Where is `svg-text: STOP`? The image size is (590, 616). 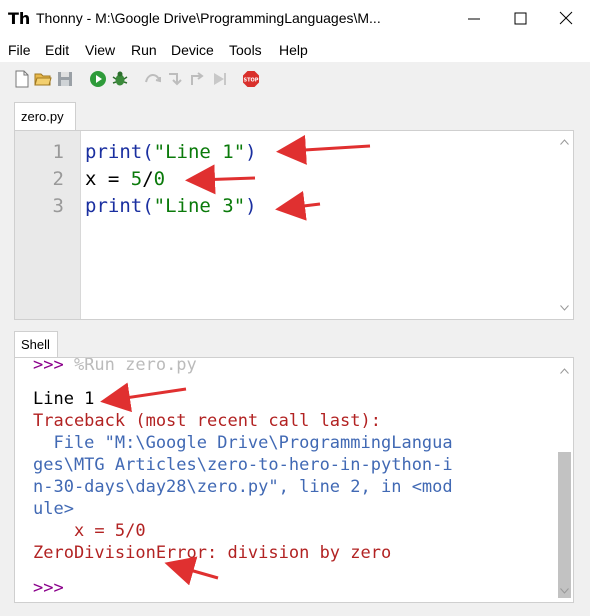
svg-text: STOP is located at coordinates (251, 81).